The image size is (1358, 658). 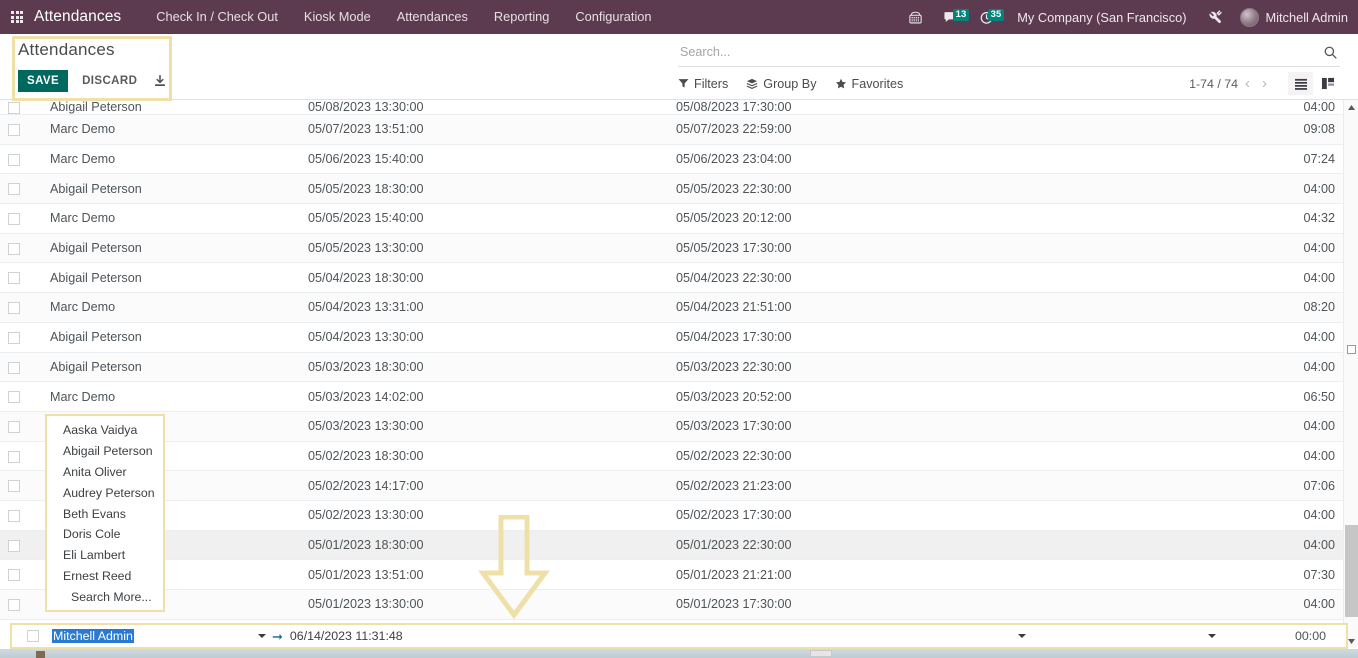 I want to click on pager-previous-icon: ‹, so click(x=1247, y=83).